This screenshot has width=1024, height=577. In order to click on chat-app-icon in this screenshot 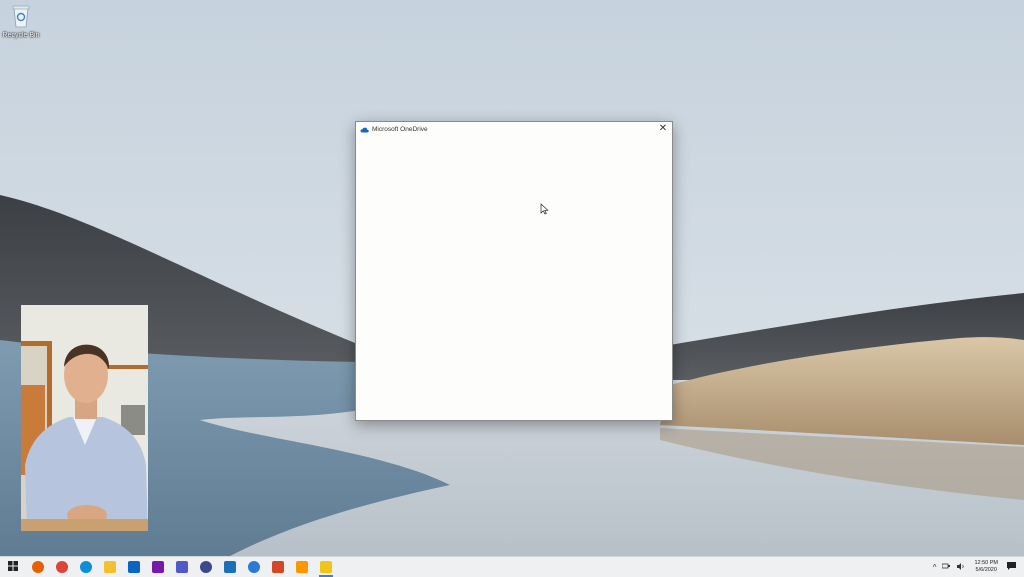, I will do `click(254, 567)`.